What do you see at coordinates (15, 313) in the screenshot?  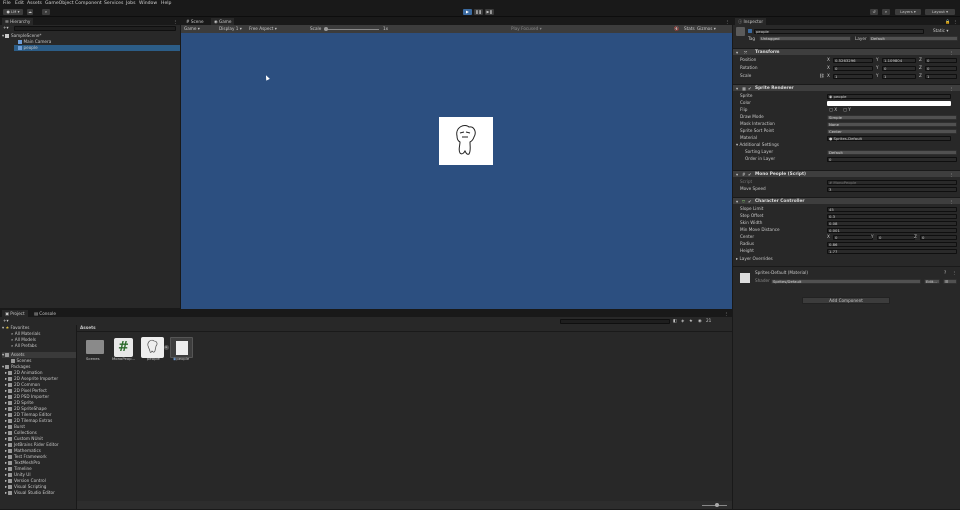 I see `tab-project: ▣ Project` at bounding box center [15, 313].